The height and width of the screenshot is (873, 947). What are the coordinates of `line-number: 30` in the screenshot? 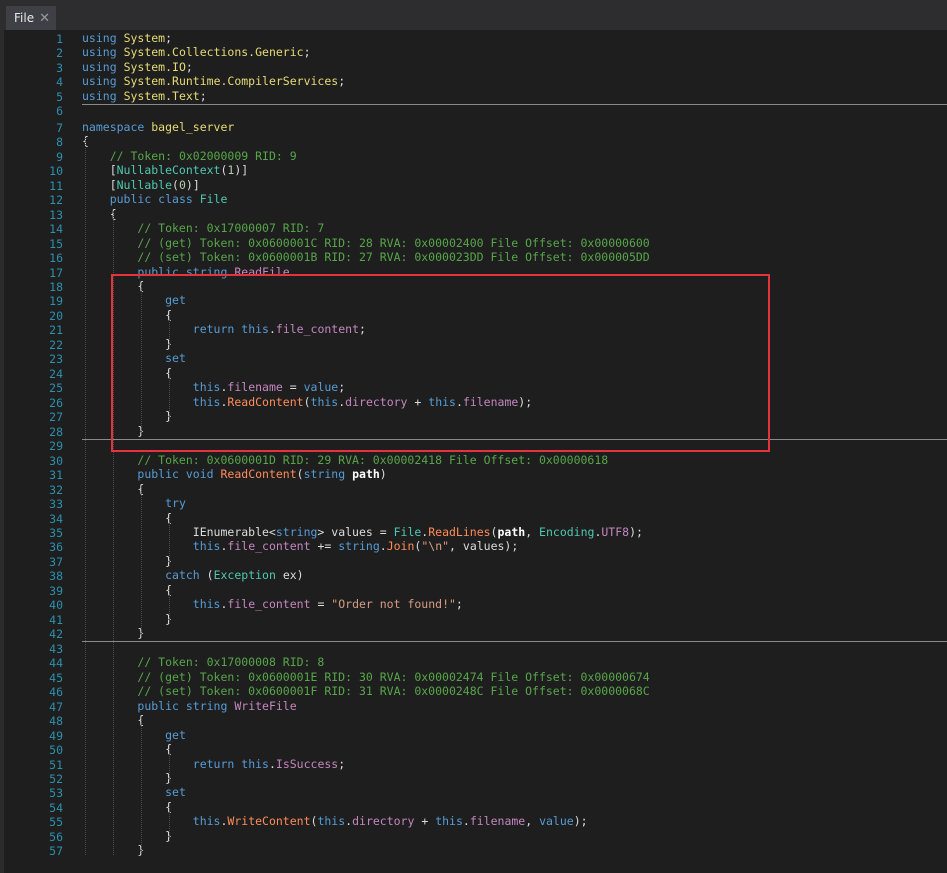 It's located at (56, 461).